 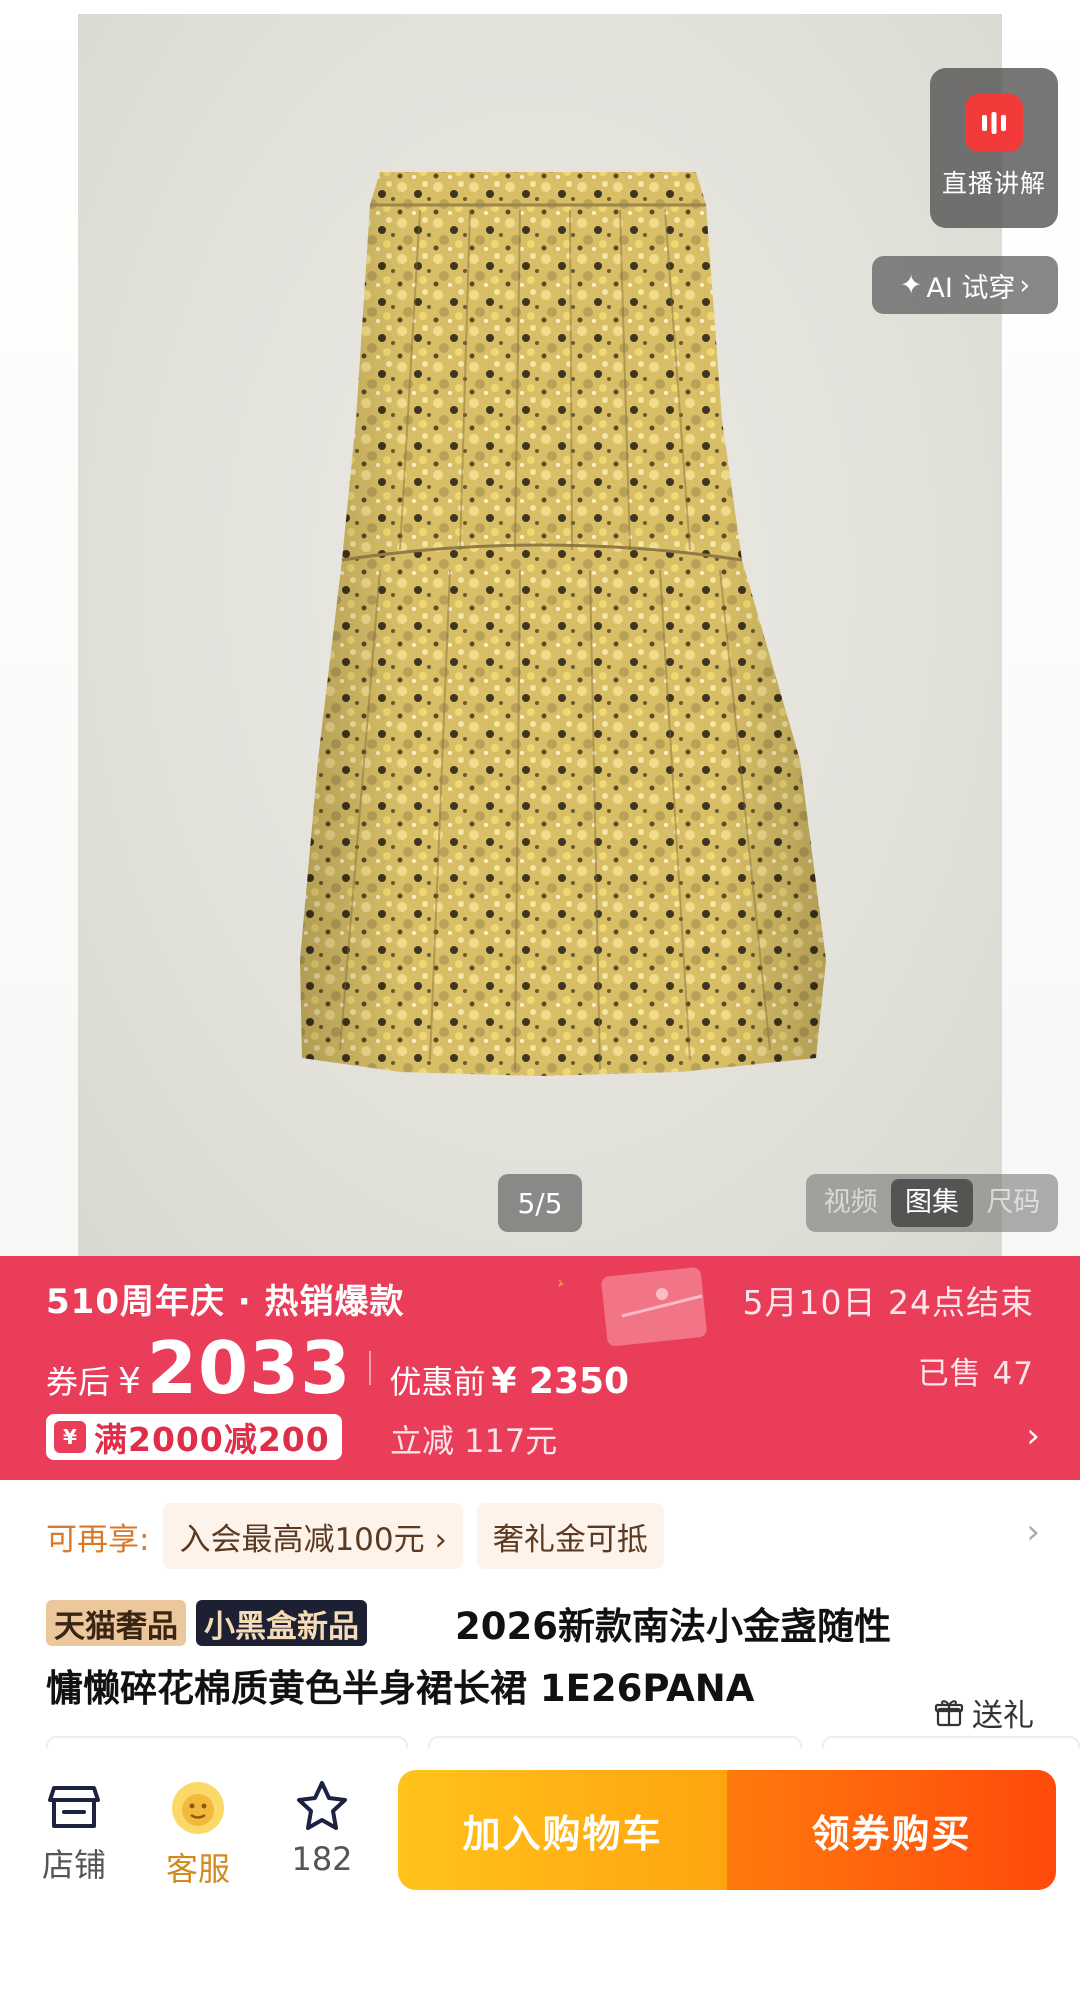 What do you see at coordinates (540, 1203) in the screenshot?
I see `image-counter: 5/5` at bounding box center [540, 1203].